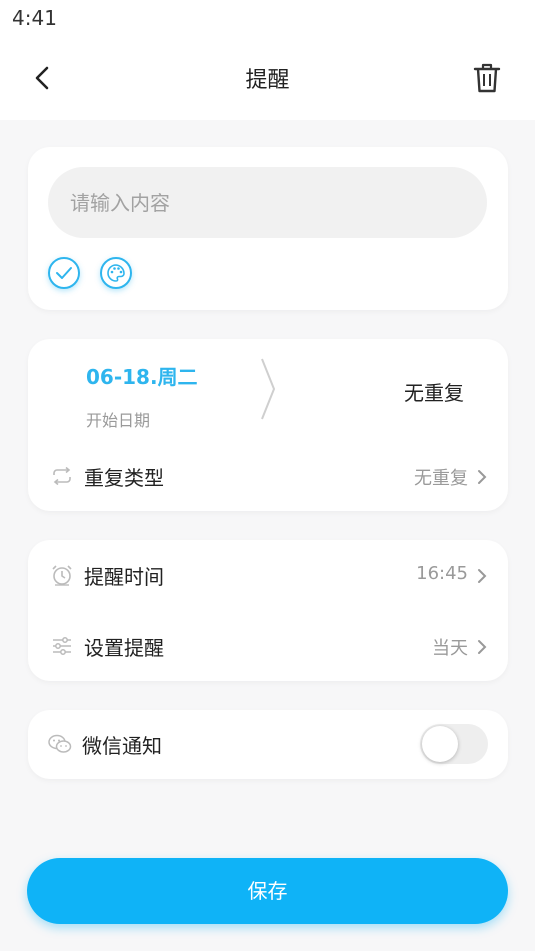 The height and width of the screenshot is (951, 535). I want to click on repeat-type-row: 重复类型 无重复, so click(268, 476).